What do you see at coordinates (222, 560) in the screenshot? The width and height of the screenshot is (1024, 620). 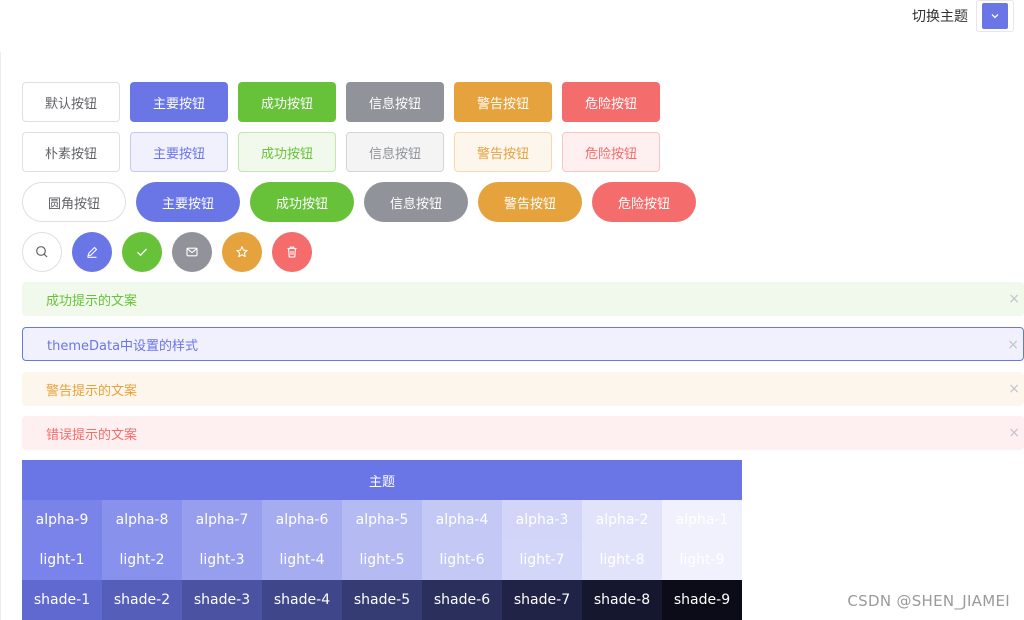 I see `palette-cell: light-3` at bounding box center [222, 560].